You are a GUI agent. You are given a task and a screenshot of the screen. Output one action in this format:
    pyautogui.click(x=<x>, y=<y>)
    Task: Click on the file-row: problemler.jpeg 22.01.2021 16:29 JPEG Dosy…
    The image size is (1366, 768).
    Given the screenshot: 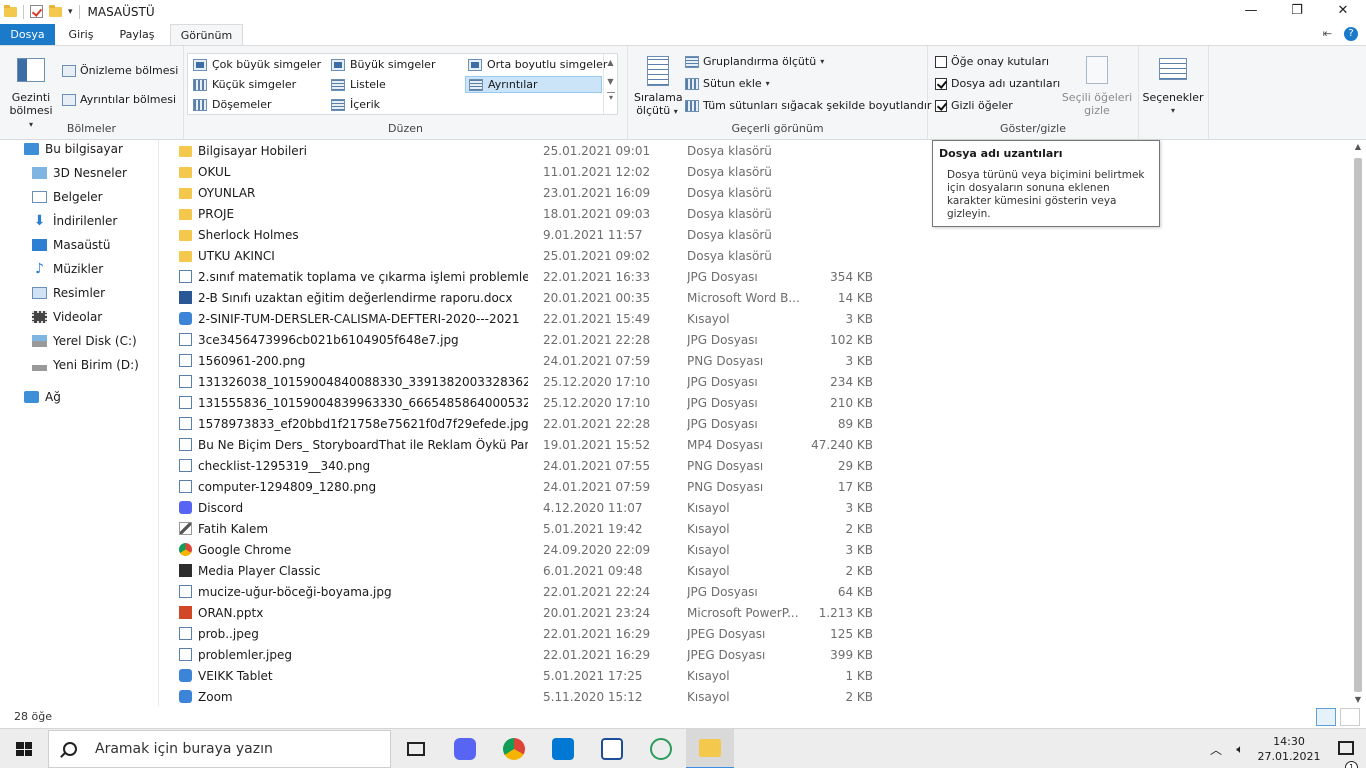 What is the action you would take?
    pyautogui.click(x=526, y=655)
    